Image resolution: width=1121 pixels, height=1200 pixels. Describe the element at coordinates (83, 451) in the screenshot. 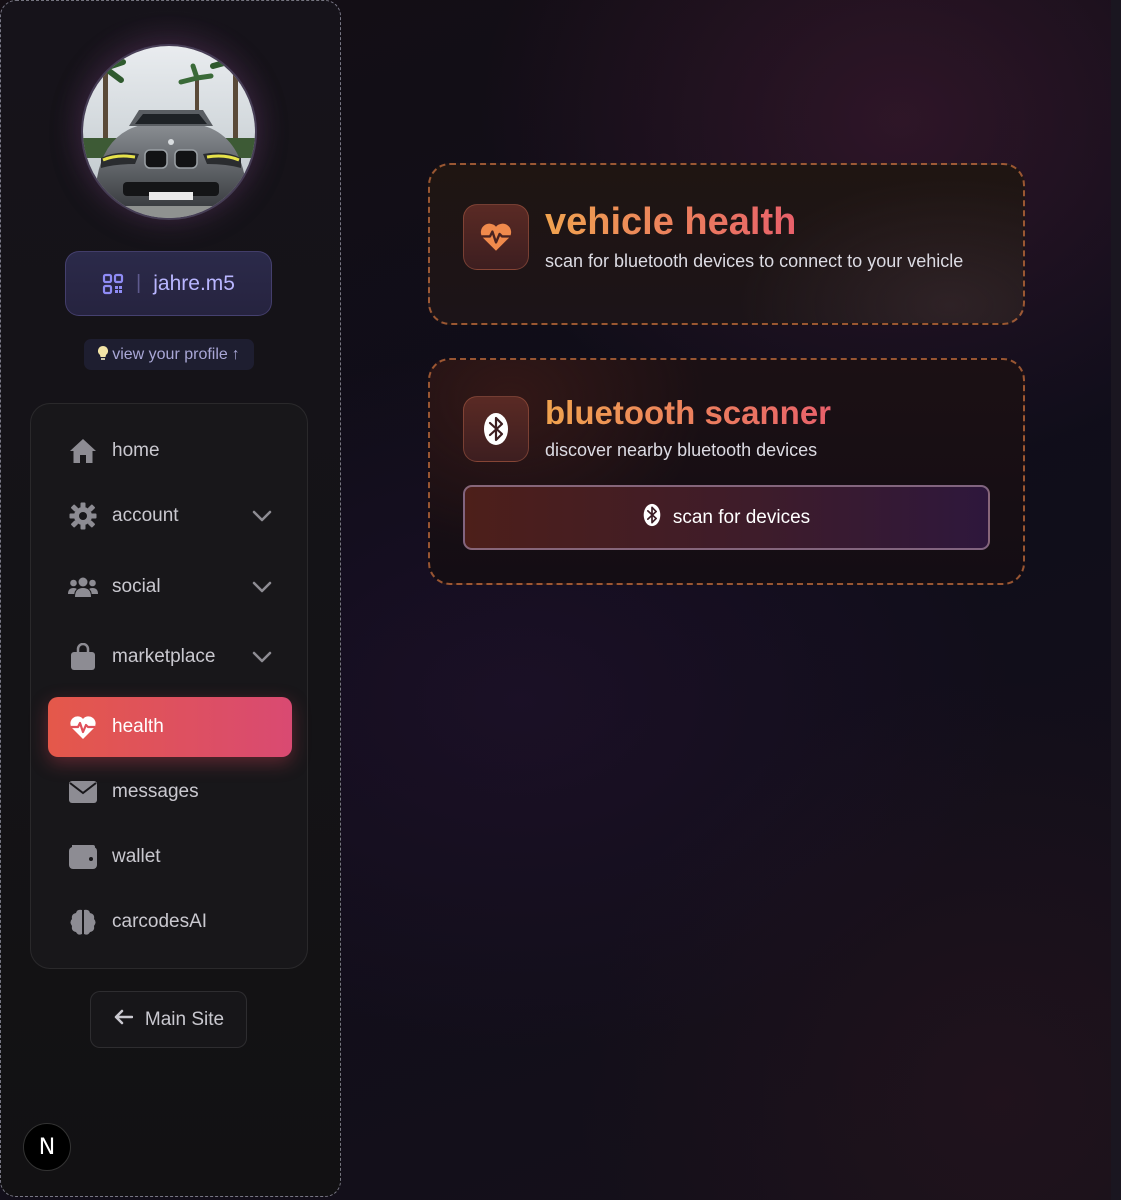

I see `home-icon` at that location.